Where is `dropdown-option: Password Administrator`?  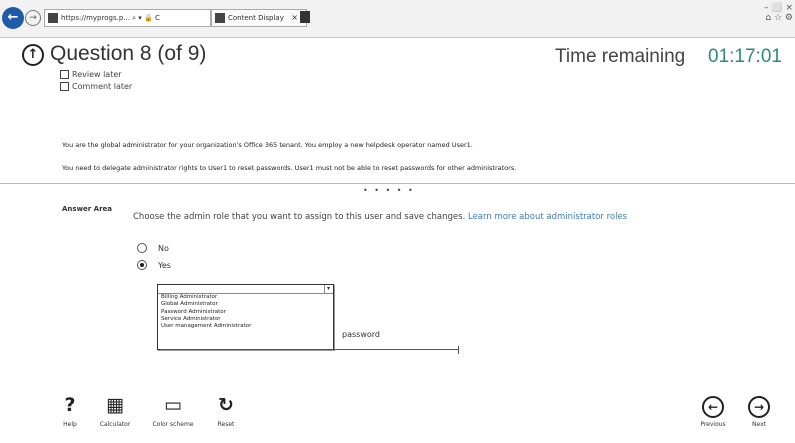
dropdown-option: Password Administrator is located at coordinates (245, 312).